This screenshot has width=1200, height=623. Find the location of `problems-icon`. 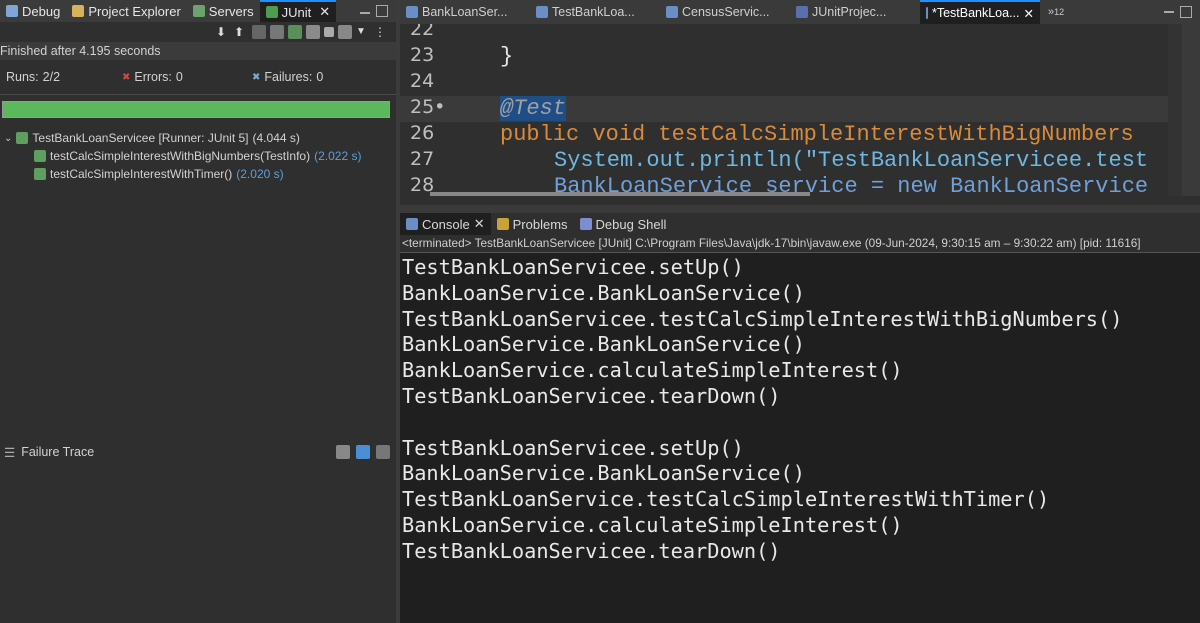

problems-icon is located at coordinates (502, 224).